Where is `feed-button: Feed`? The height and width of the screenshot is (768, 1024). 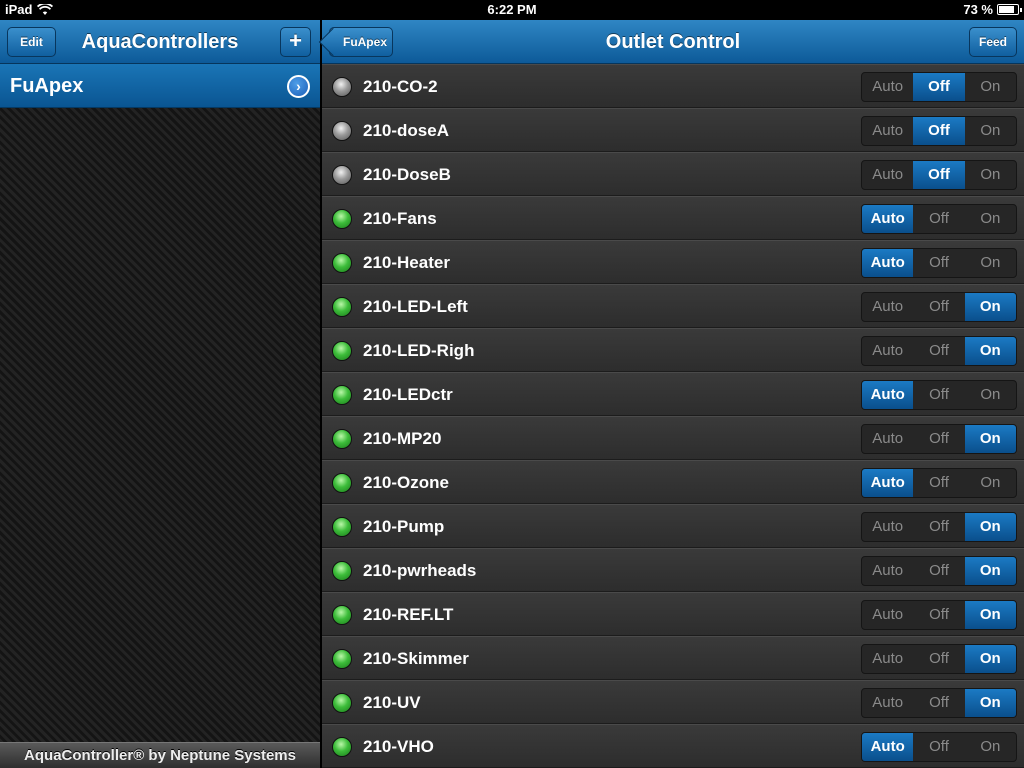 feed-button: Feed is located at coordinates (993, 42).